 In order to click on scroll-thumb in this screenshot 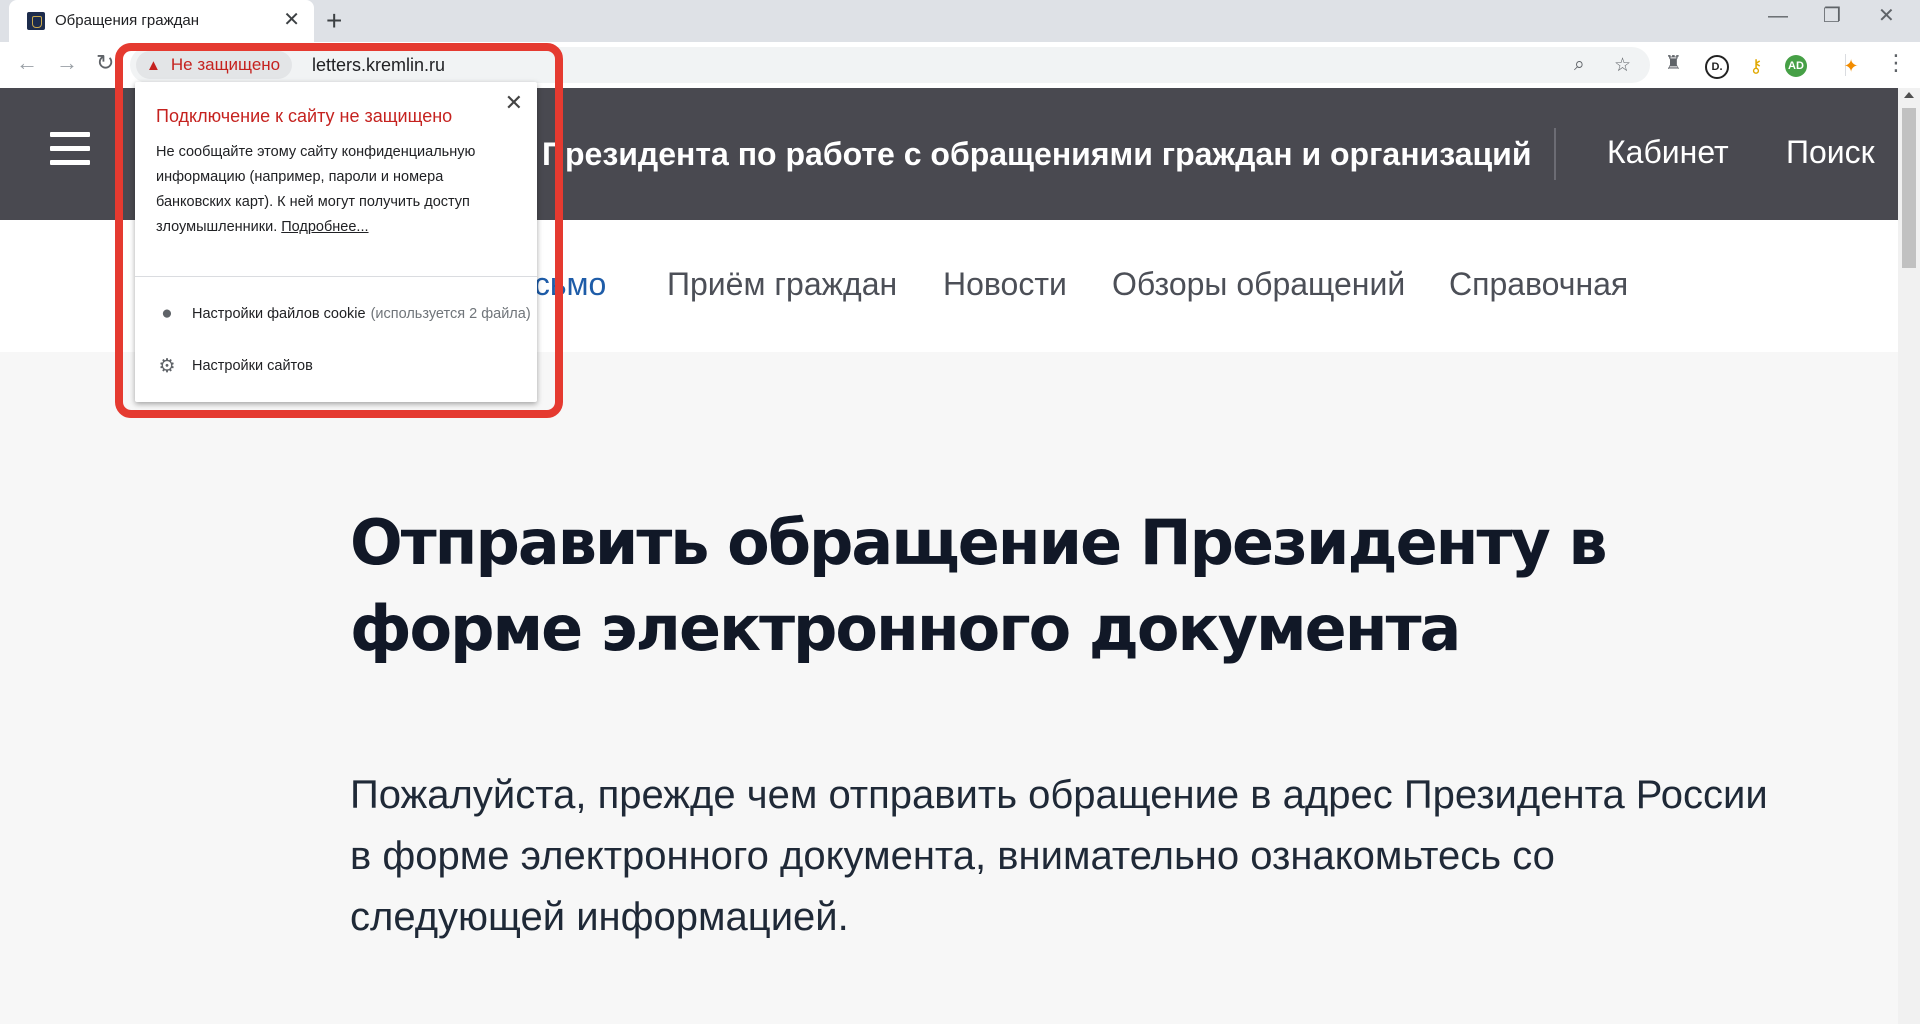, I will do `click(1909, 188)`.